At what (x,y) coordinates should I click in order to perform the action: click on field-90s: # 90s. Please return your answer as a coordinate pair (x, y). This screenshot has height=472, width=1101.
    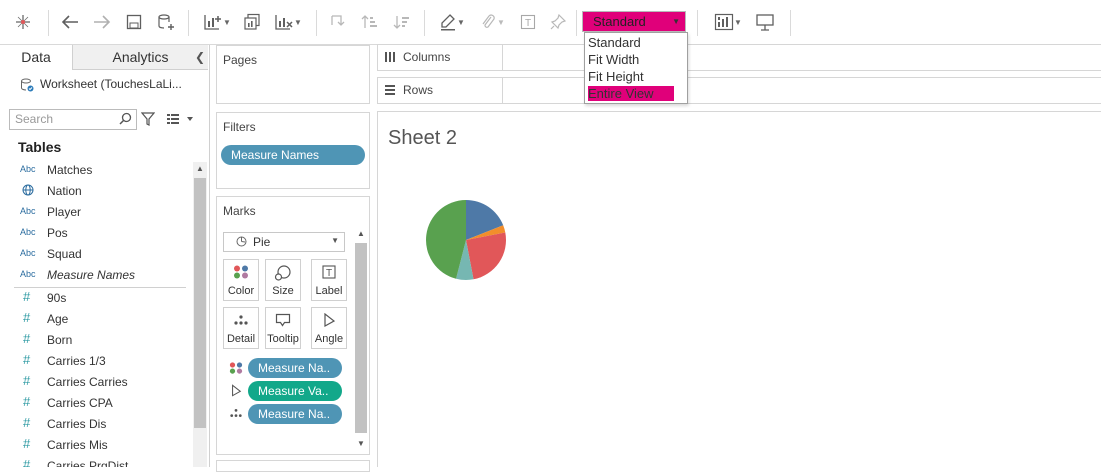
    Looking at the image, I should click on (96, 299).